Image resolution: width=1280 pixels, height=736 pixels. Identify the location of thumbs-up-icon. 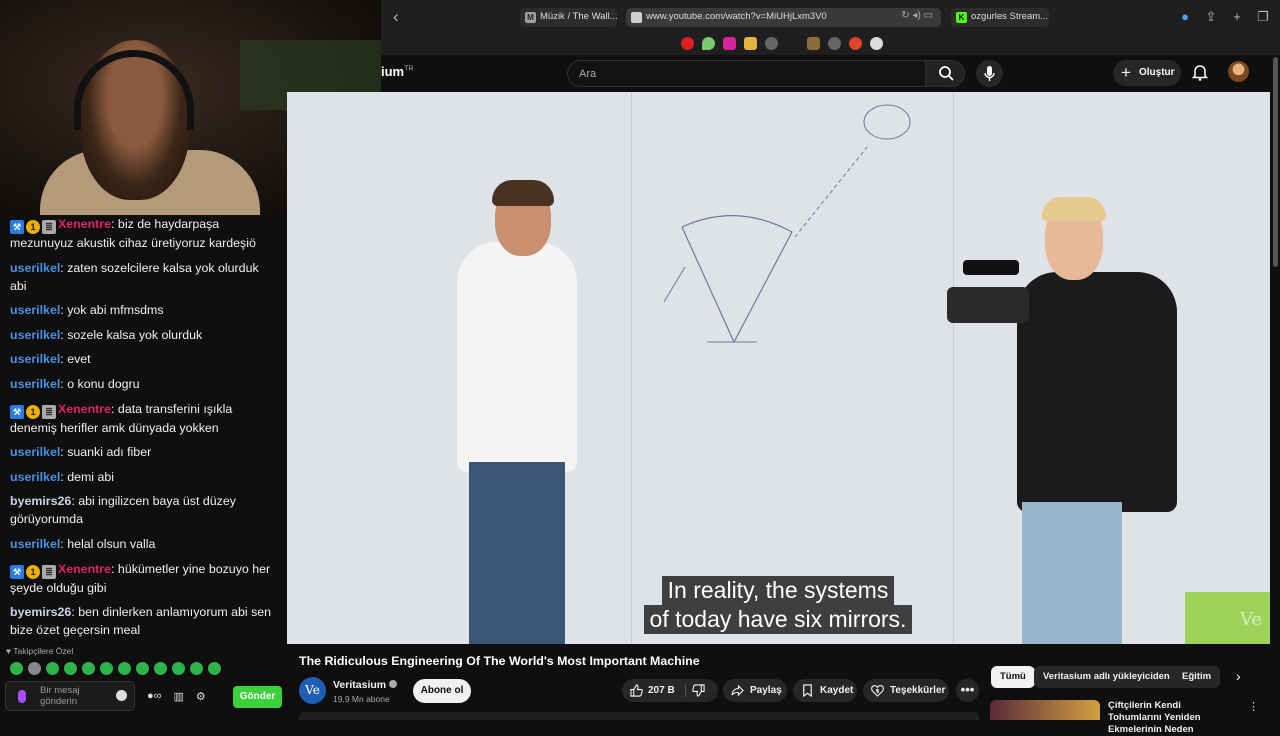
(636, 690).